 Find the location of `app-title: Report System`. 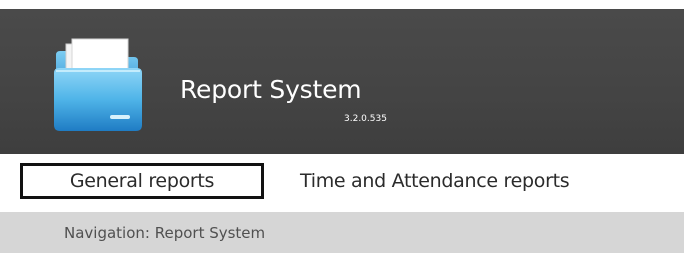

app-title: Report System is located at coordinates (271, 89).